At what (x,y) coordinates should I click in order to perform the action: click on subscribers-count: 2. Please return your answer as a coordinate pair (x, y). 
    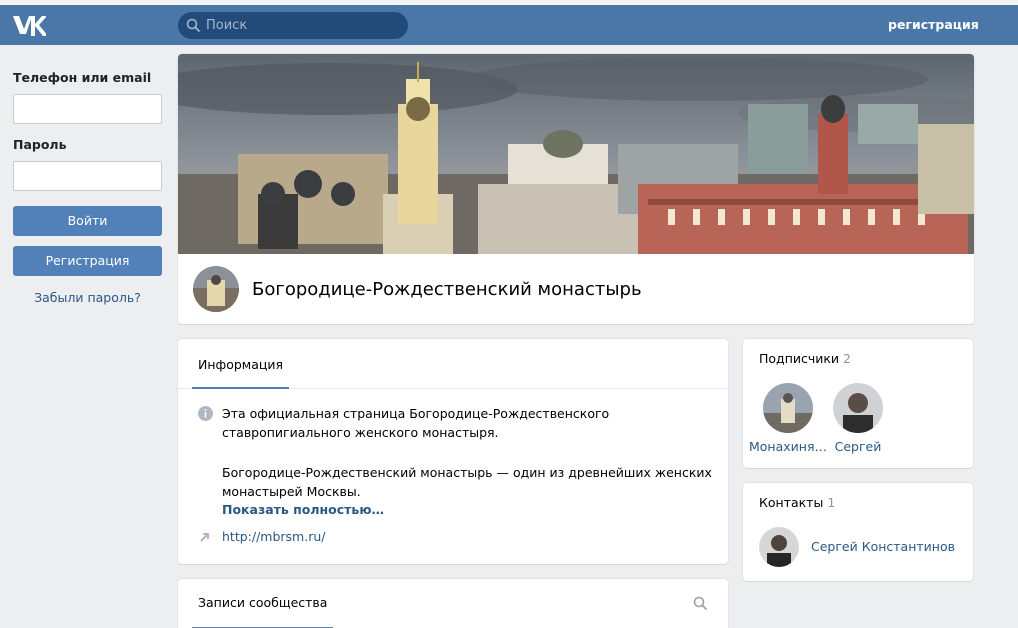
    Looking at the image, I should click on (847, 358).